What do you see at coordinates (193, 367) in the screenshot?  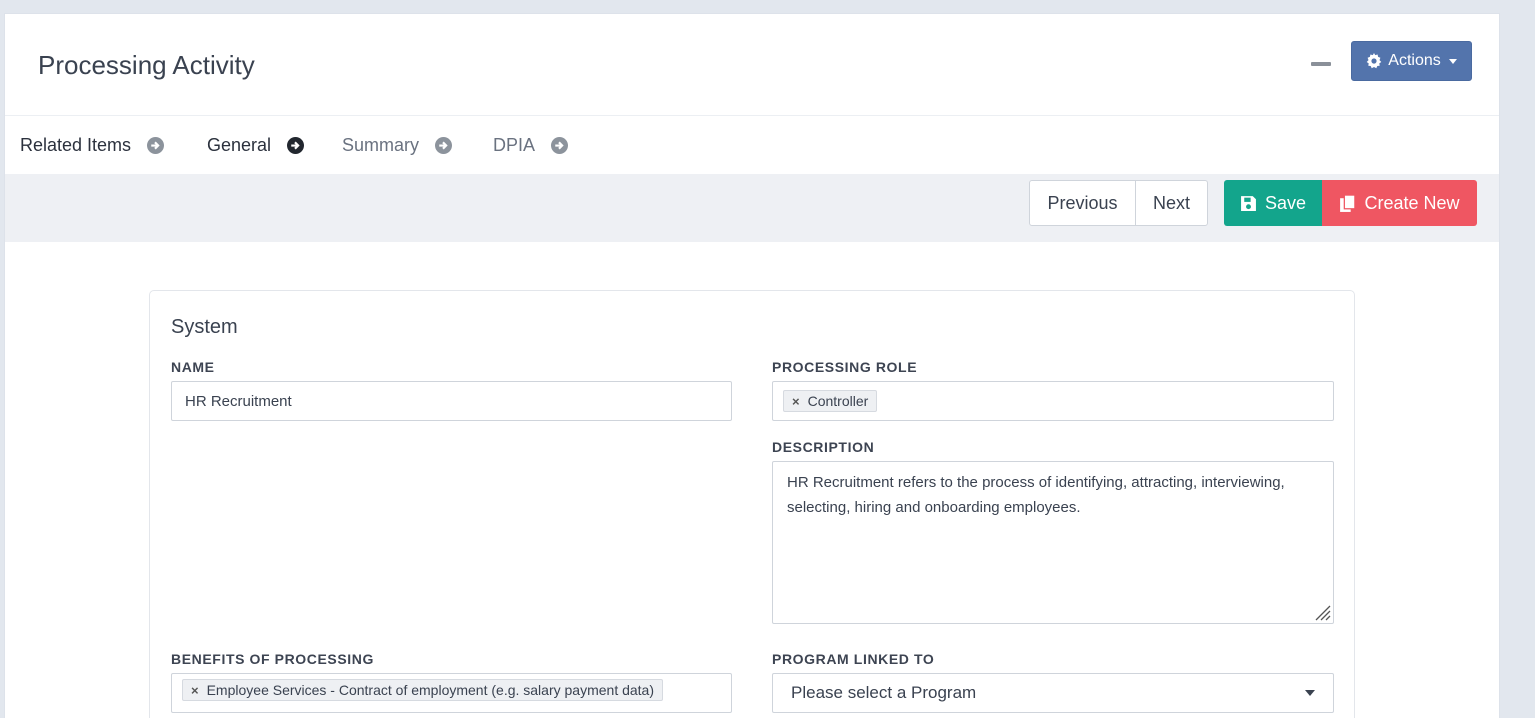 I see `name-label: NAME` at bounding box center [193, 367].